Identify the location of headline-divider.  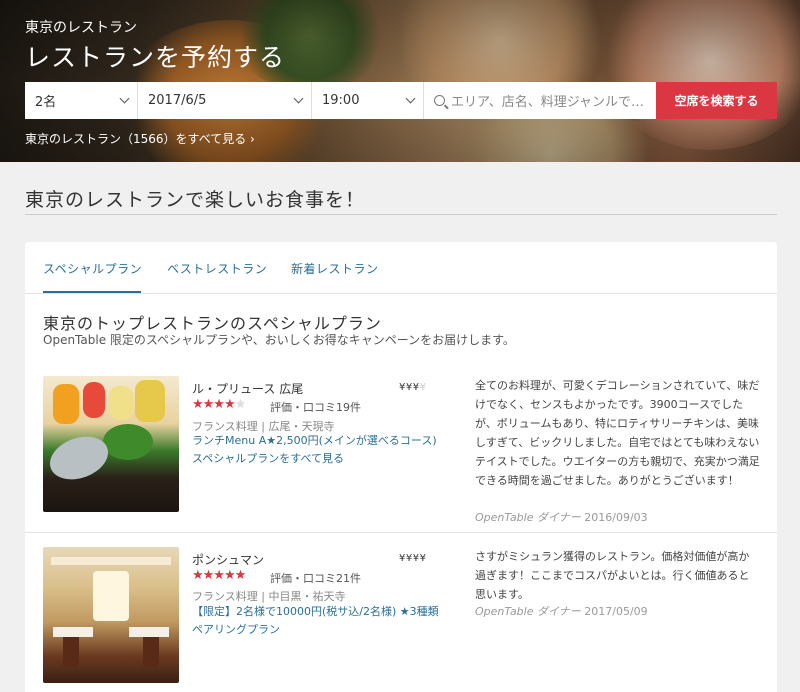
(401, 214).